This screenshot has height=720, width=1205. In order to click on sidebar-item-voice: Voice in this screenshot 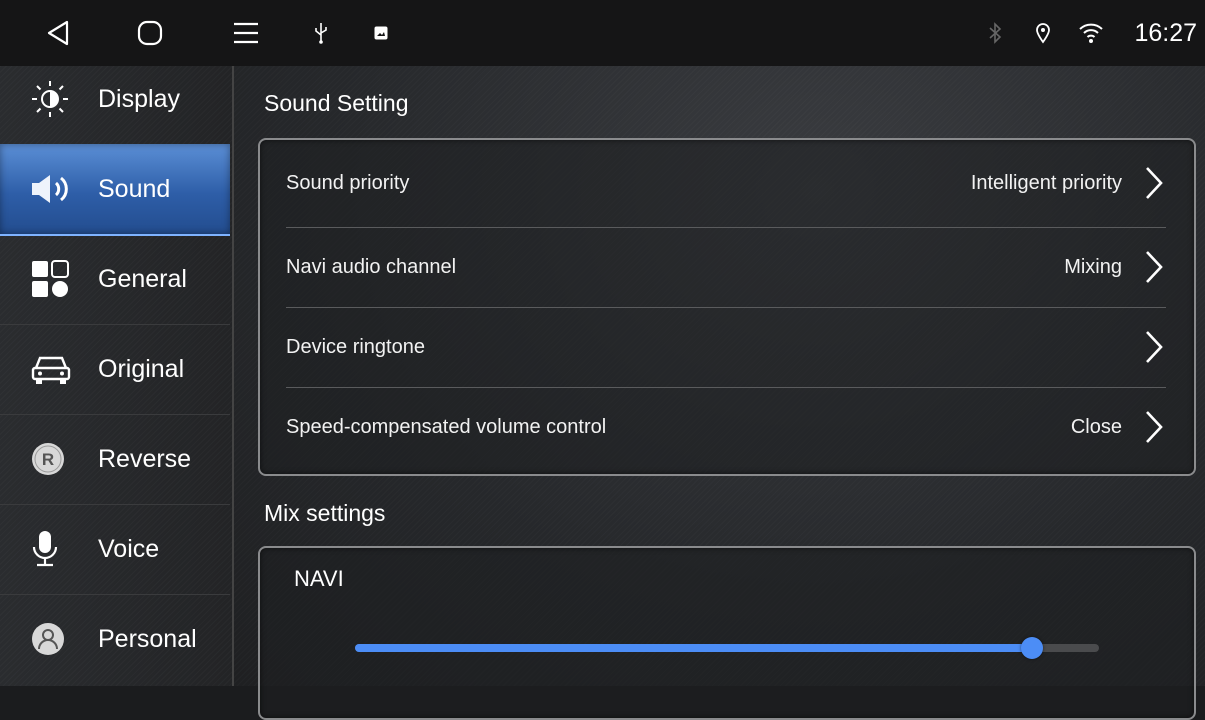, I will do `click(115, 549)`.